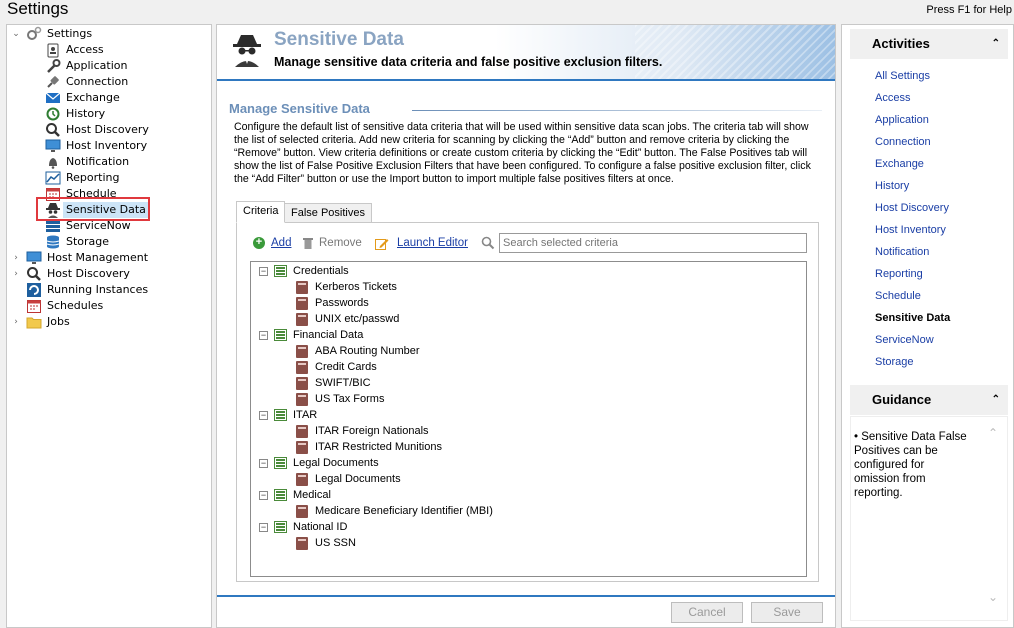  Describe the element at coordinates (707, 612) in the screenshot. I see `cancel-button: Cancel` at that location.